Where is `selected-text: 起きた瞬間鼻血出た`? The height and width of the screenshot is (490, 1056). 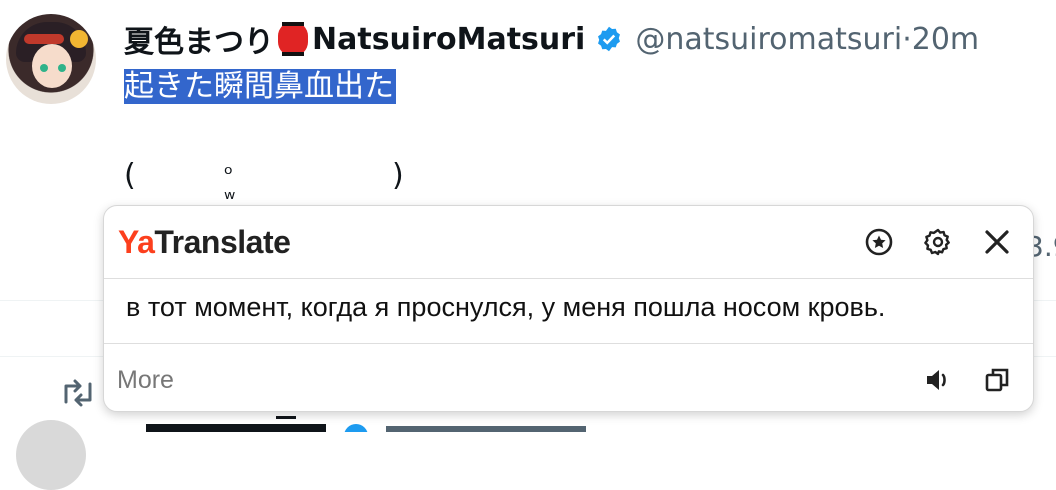 selected-text: 起きた瞬間鼻血出た is located at coordinates (260, 86).